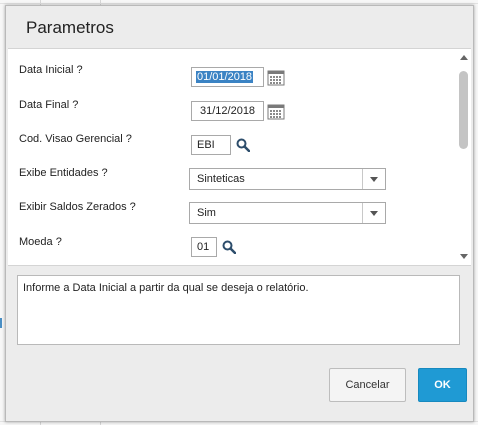 The height and width of the screenshot is (425, 478). What do you see at coordinates (206, 213) in the screenshot?
I see `exibir-saldos-zerados-value: Sim` at bounding box center [206, 213].